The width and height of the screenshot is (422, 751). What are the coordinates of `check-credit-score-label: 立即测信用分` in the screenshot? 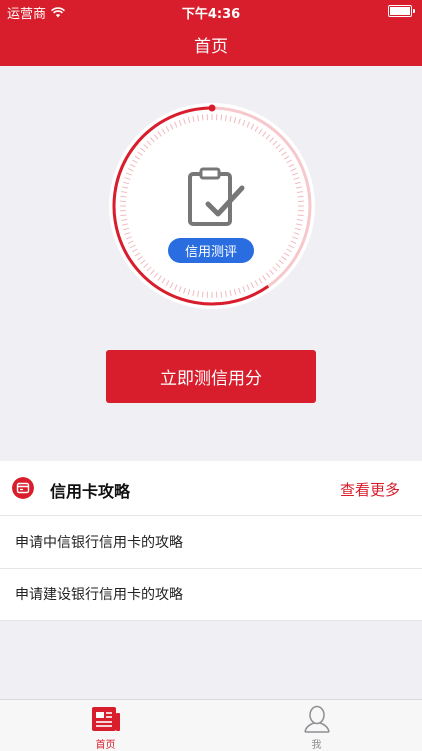 It's located at (211, 376).